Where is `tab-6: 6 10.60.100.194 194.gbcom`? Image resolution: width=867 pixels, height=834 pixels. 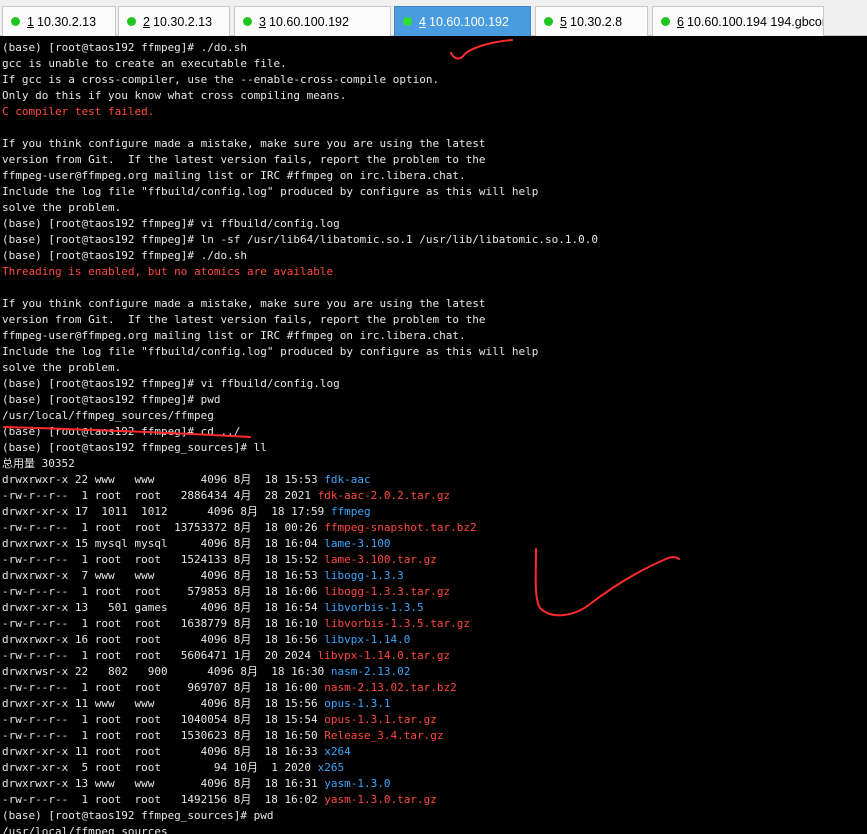
tab-6: 6 10.60.100.194 194.gbcom is located at coordinates (738, 21).